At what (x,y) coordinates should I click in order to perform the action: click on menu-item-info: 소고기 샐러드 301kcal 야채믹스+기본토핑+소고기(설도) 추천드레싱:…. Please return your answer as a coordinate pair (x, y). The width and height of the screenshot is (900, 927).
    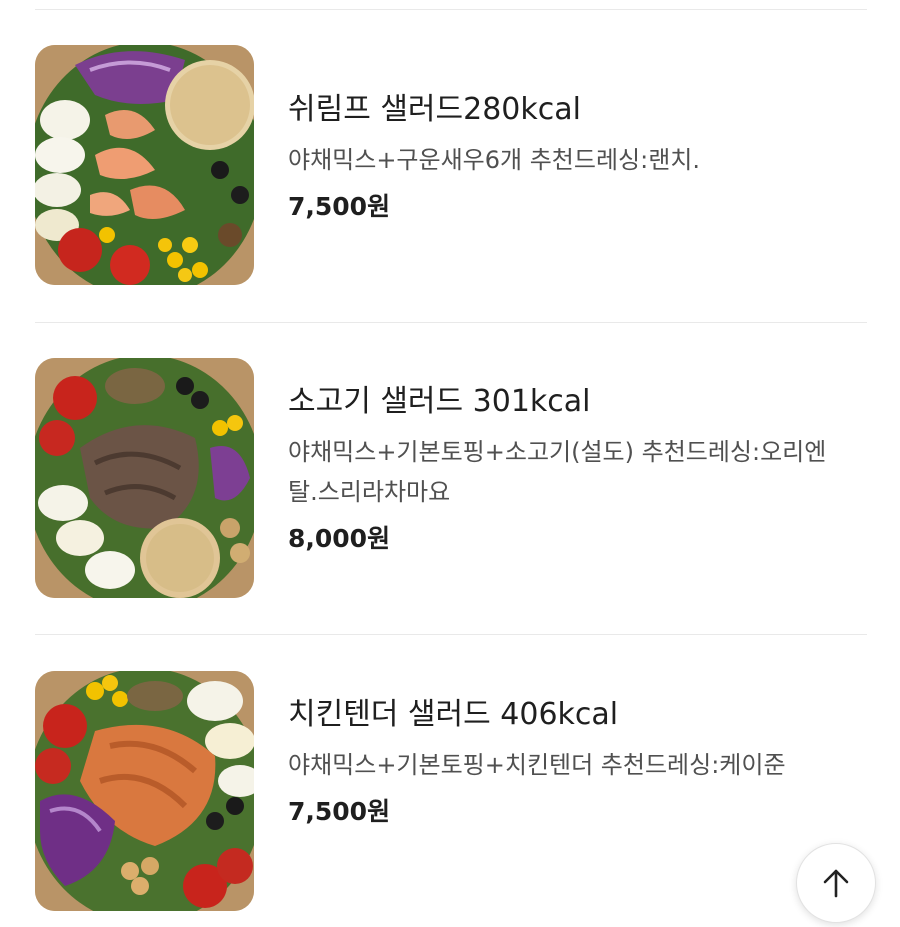
    Looking at the image, I should click on (575, 458).